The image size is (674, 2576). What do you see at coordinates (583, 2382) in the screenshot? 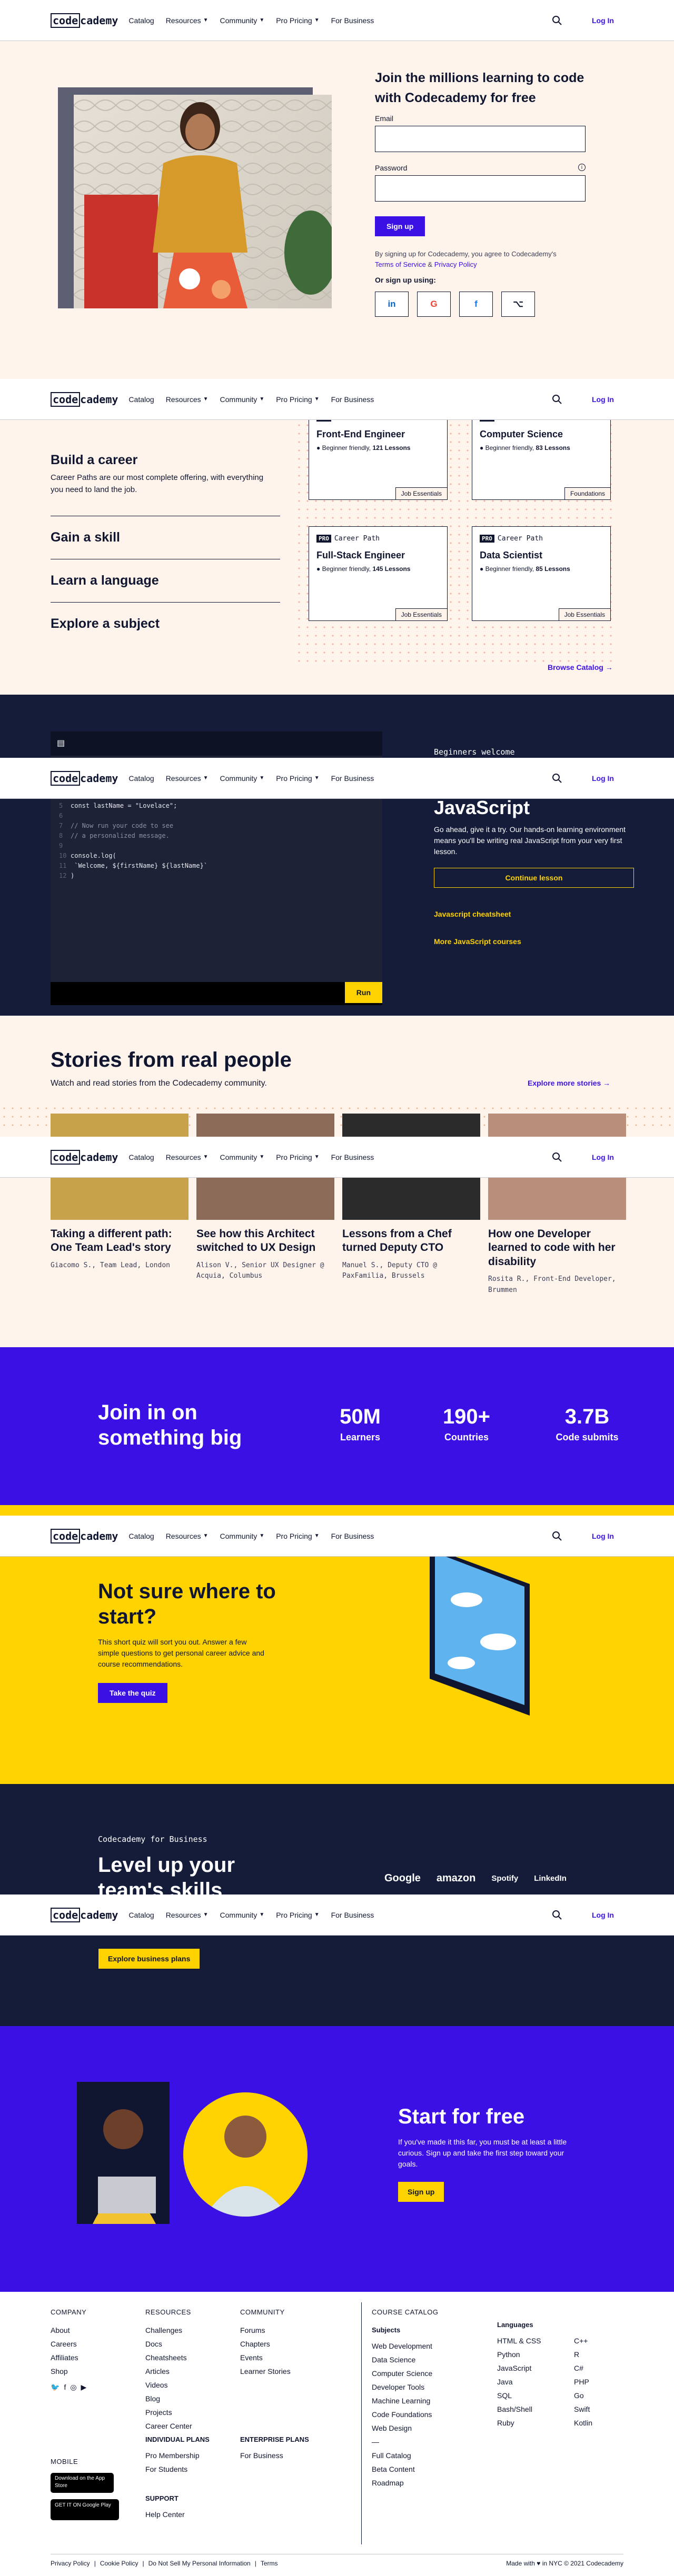
I see `footer-link: PHP` at bounding box center [583, 2382].